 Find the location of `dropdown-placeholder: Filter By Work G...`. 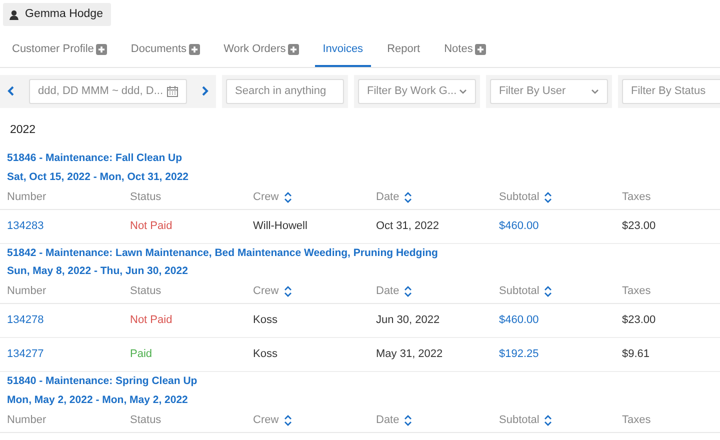

dropdown-placeholder: Filter By Work G... is located at coordinates (412, 91).